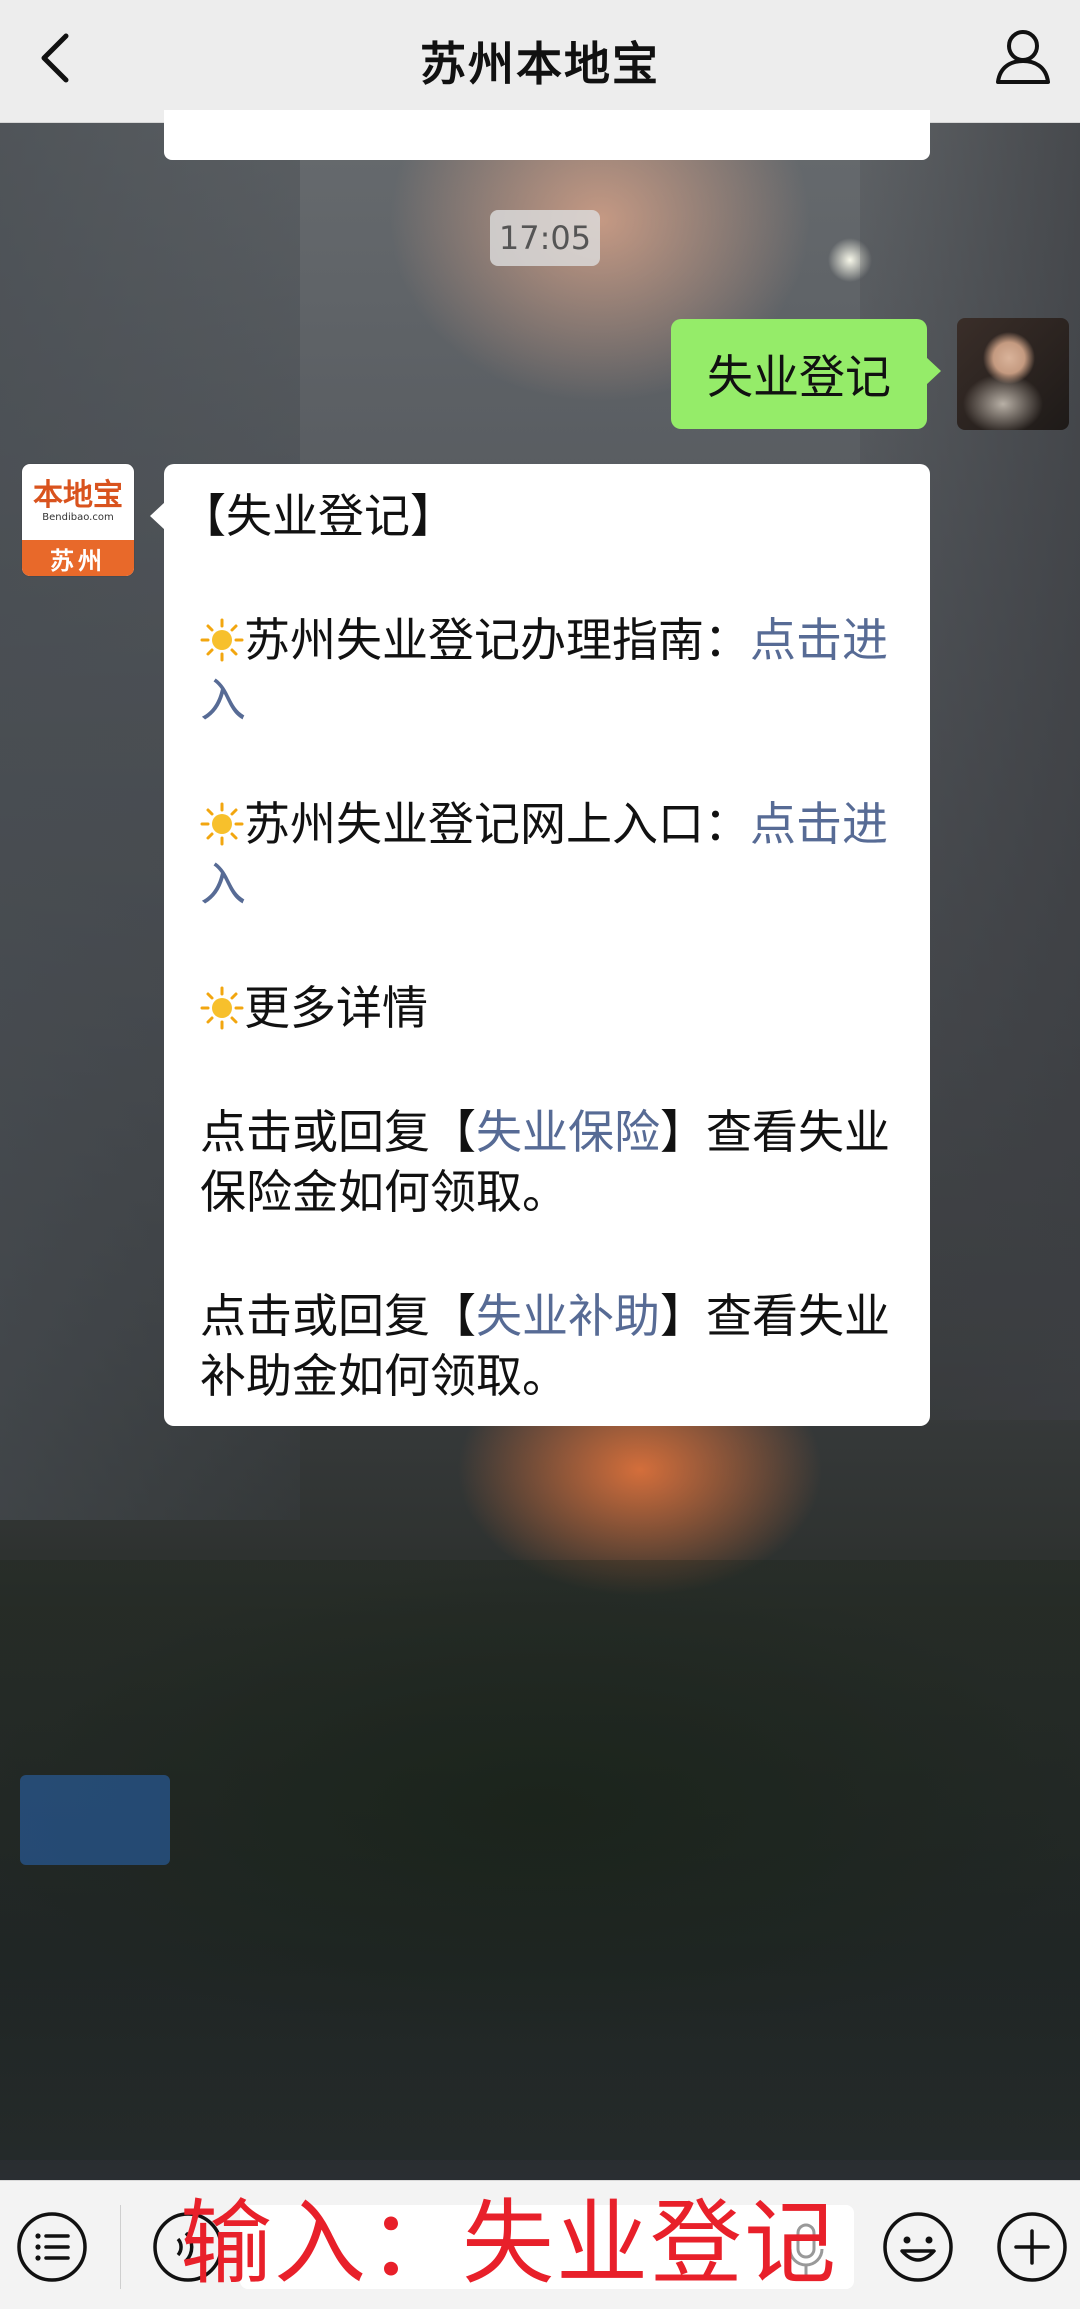 This screenshot has height=2309, width=1080. I want to click on emoji-button, so click(918, 2247).